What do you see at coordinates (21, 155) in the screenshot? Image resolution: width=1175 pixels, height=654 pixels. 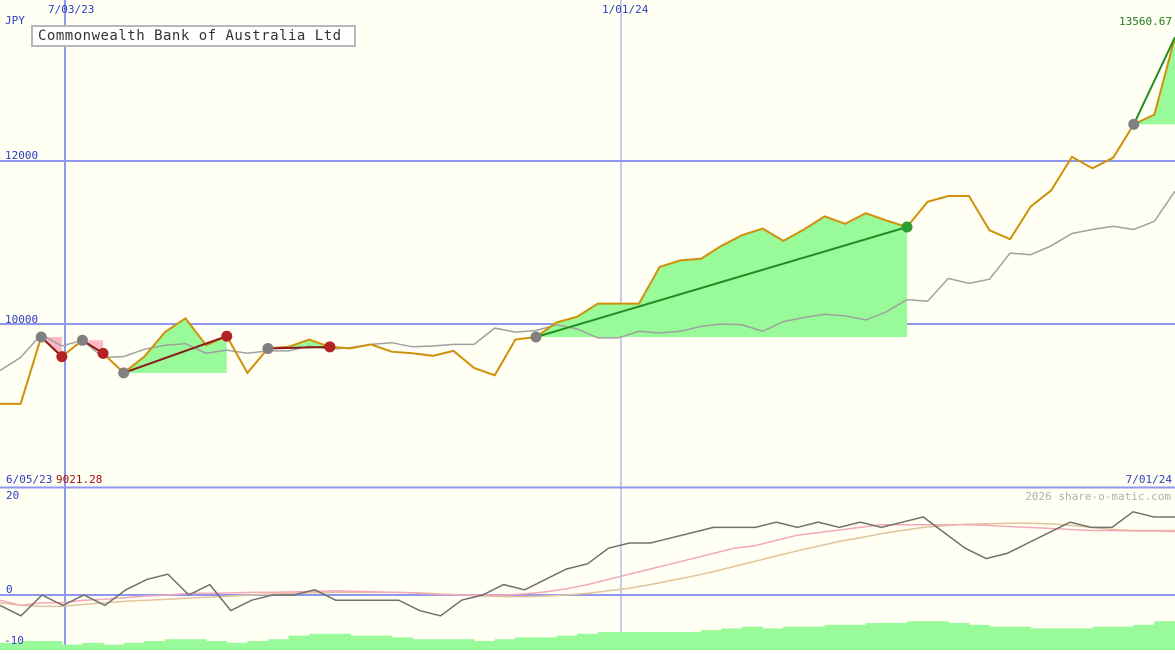 I see `y-tick-label-12000: 12000` at bounding box center [21, 155].